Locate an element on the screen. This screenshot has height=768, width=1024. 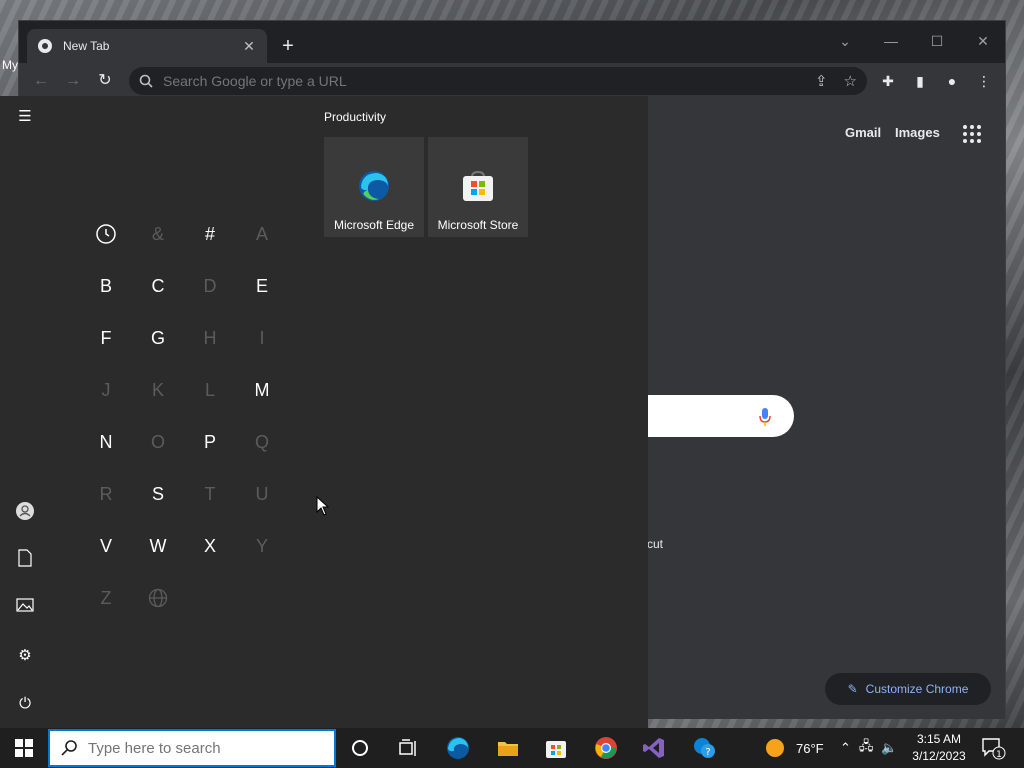
tile-group-title: Productivity is located at coordinates (355, 117).